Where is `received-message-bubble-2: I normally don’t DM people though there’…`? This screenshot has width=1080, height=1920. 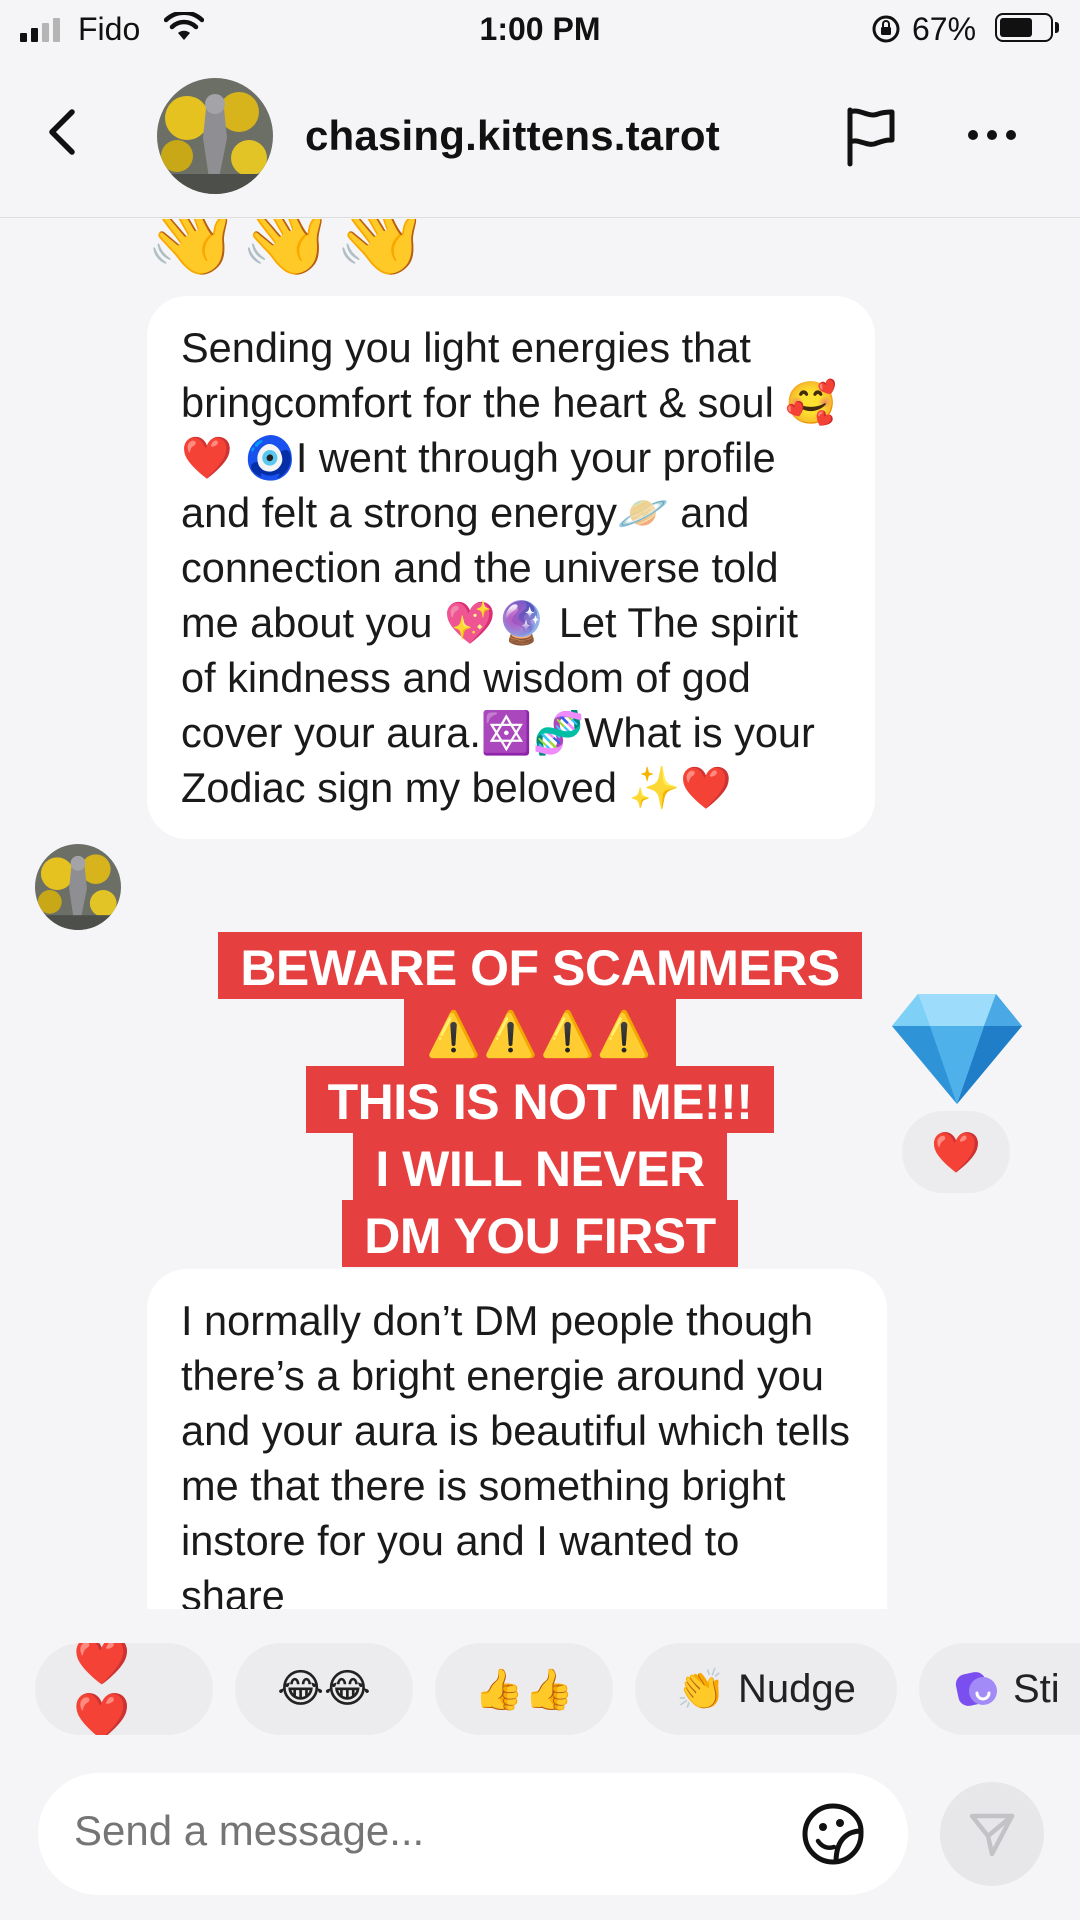
received-message-bubble-2: I normally don’t DM people though there’… is located at coordinates (517, 1439).